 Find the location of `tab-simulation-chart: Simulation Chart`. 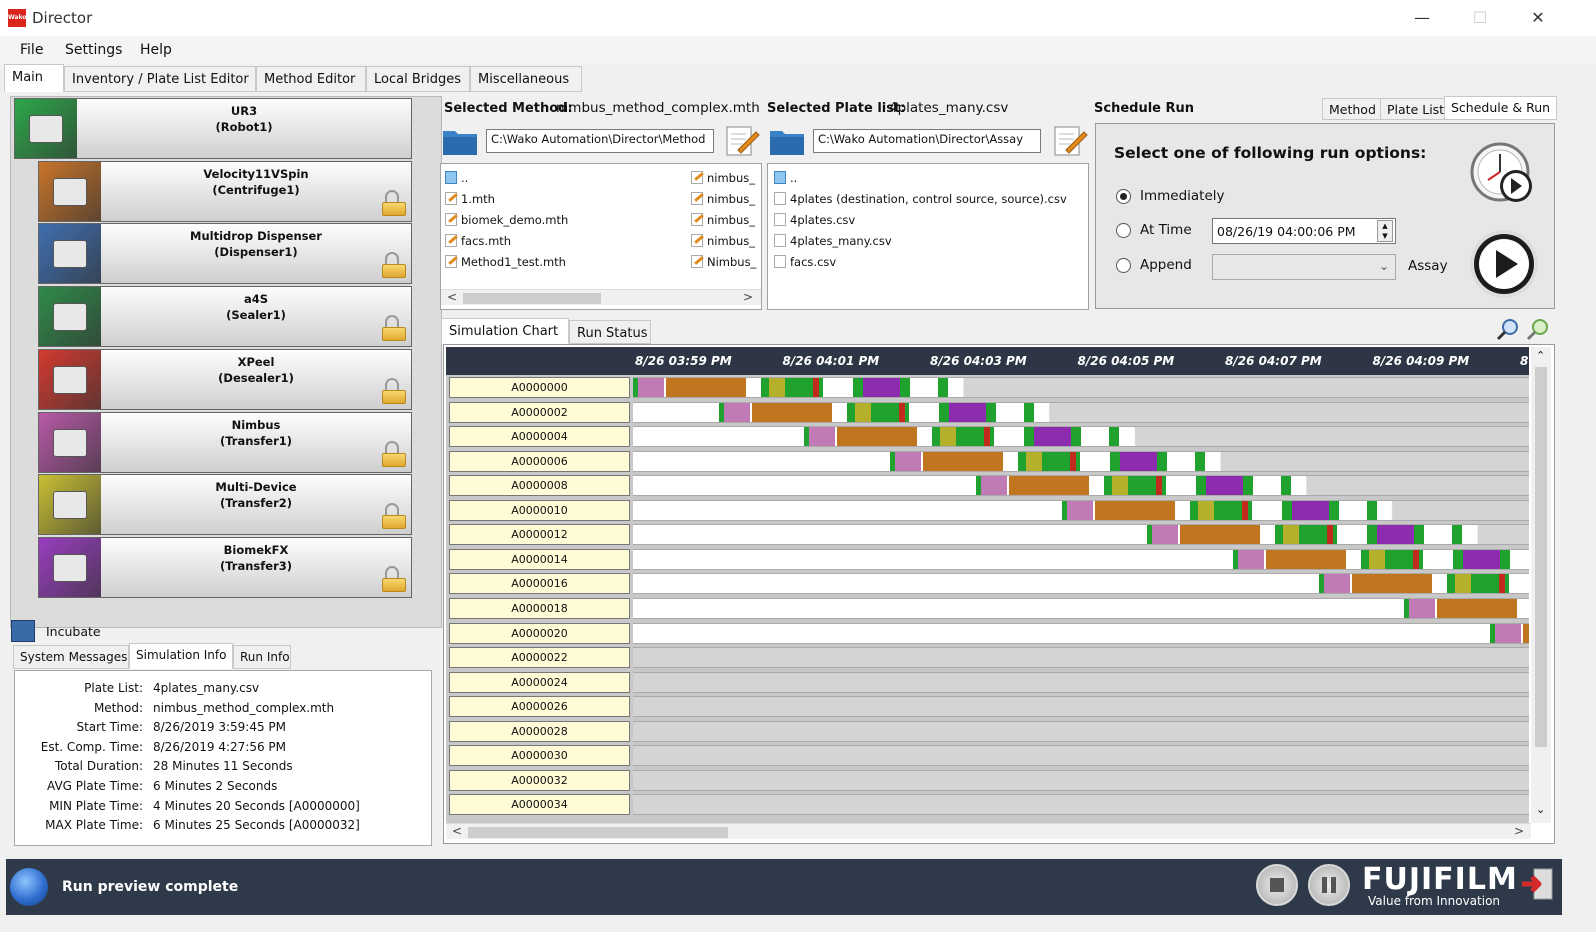

tab-simulation-chart: Simulation Chart is located at coordinates (505, 331).